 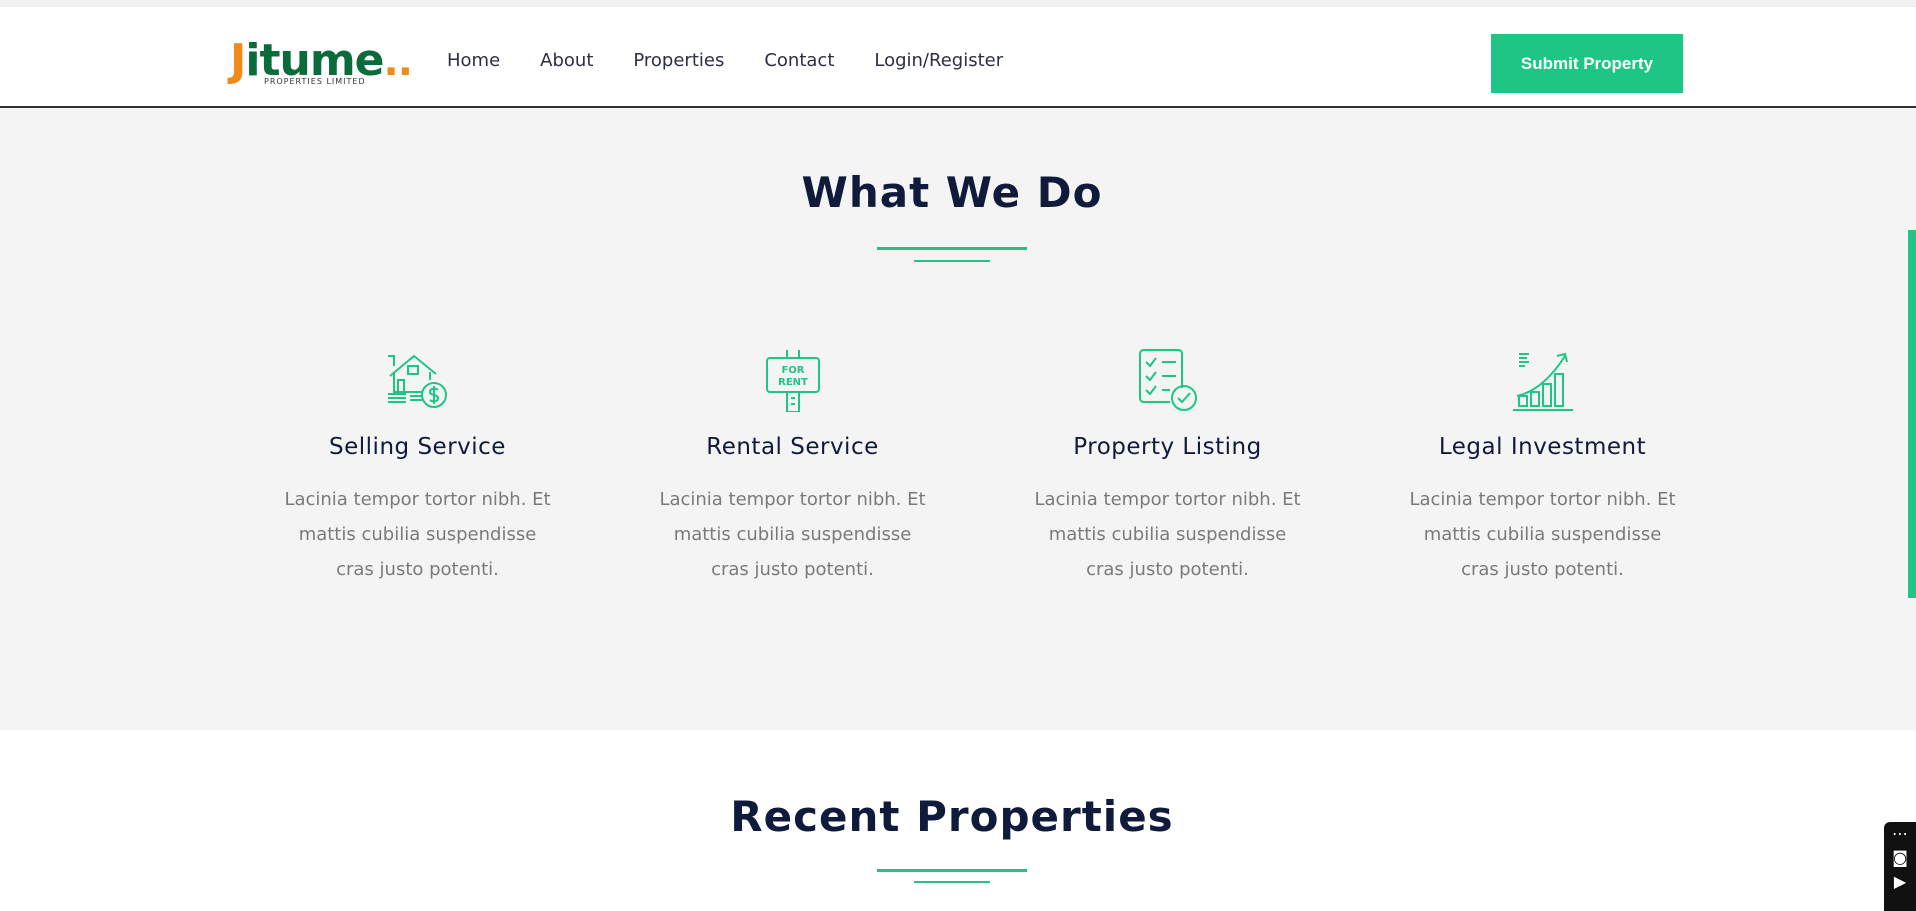 What do you see at coordinates (1542, 447) in the screenshot?
I see `service-title: Legal Investment` at bounding box center [1542, 447].